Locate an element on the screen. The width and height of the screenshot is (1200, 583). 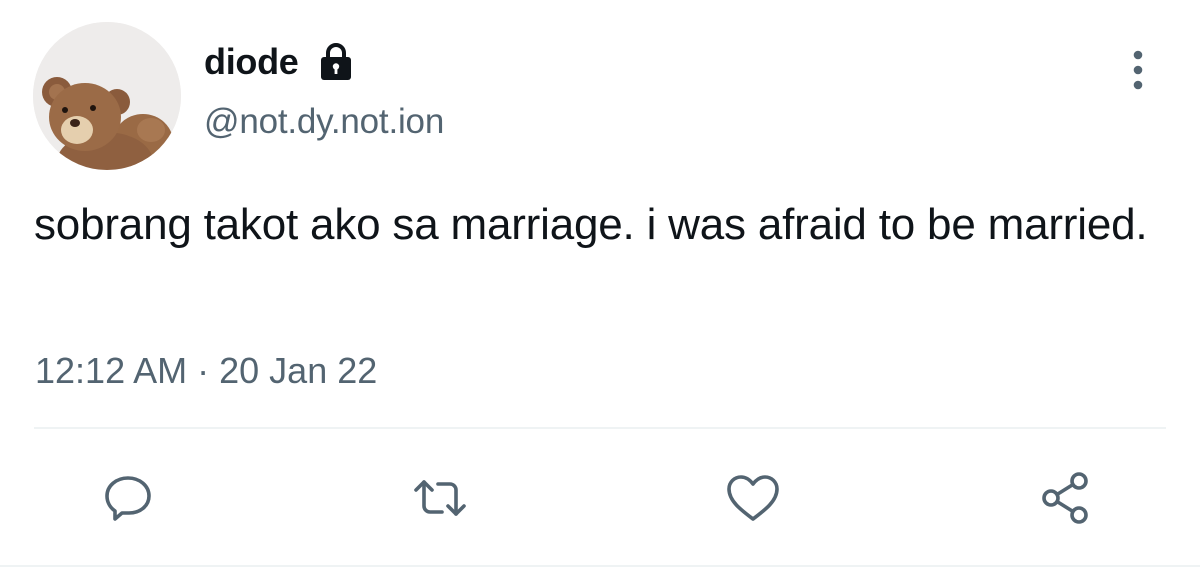
share-button is located at coordinates (1066, 498).